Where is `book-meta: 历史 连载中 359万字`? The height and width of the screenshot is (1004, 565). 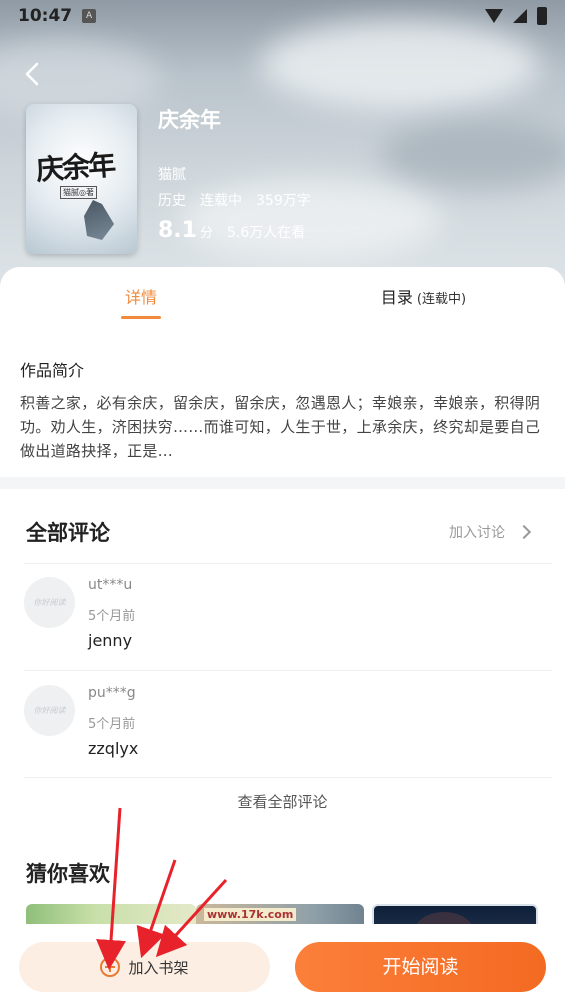 book-meta: 历史 连载中 359万字 is located at coordinates (234, 200).